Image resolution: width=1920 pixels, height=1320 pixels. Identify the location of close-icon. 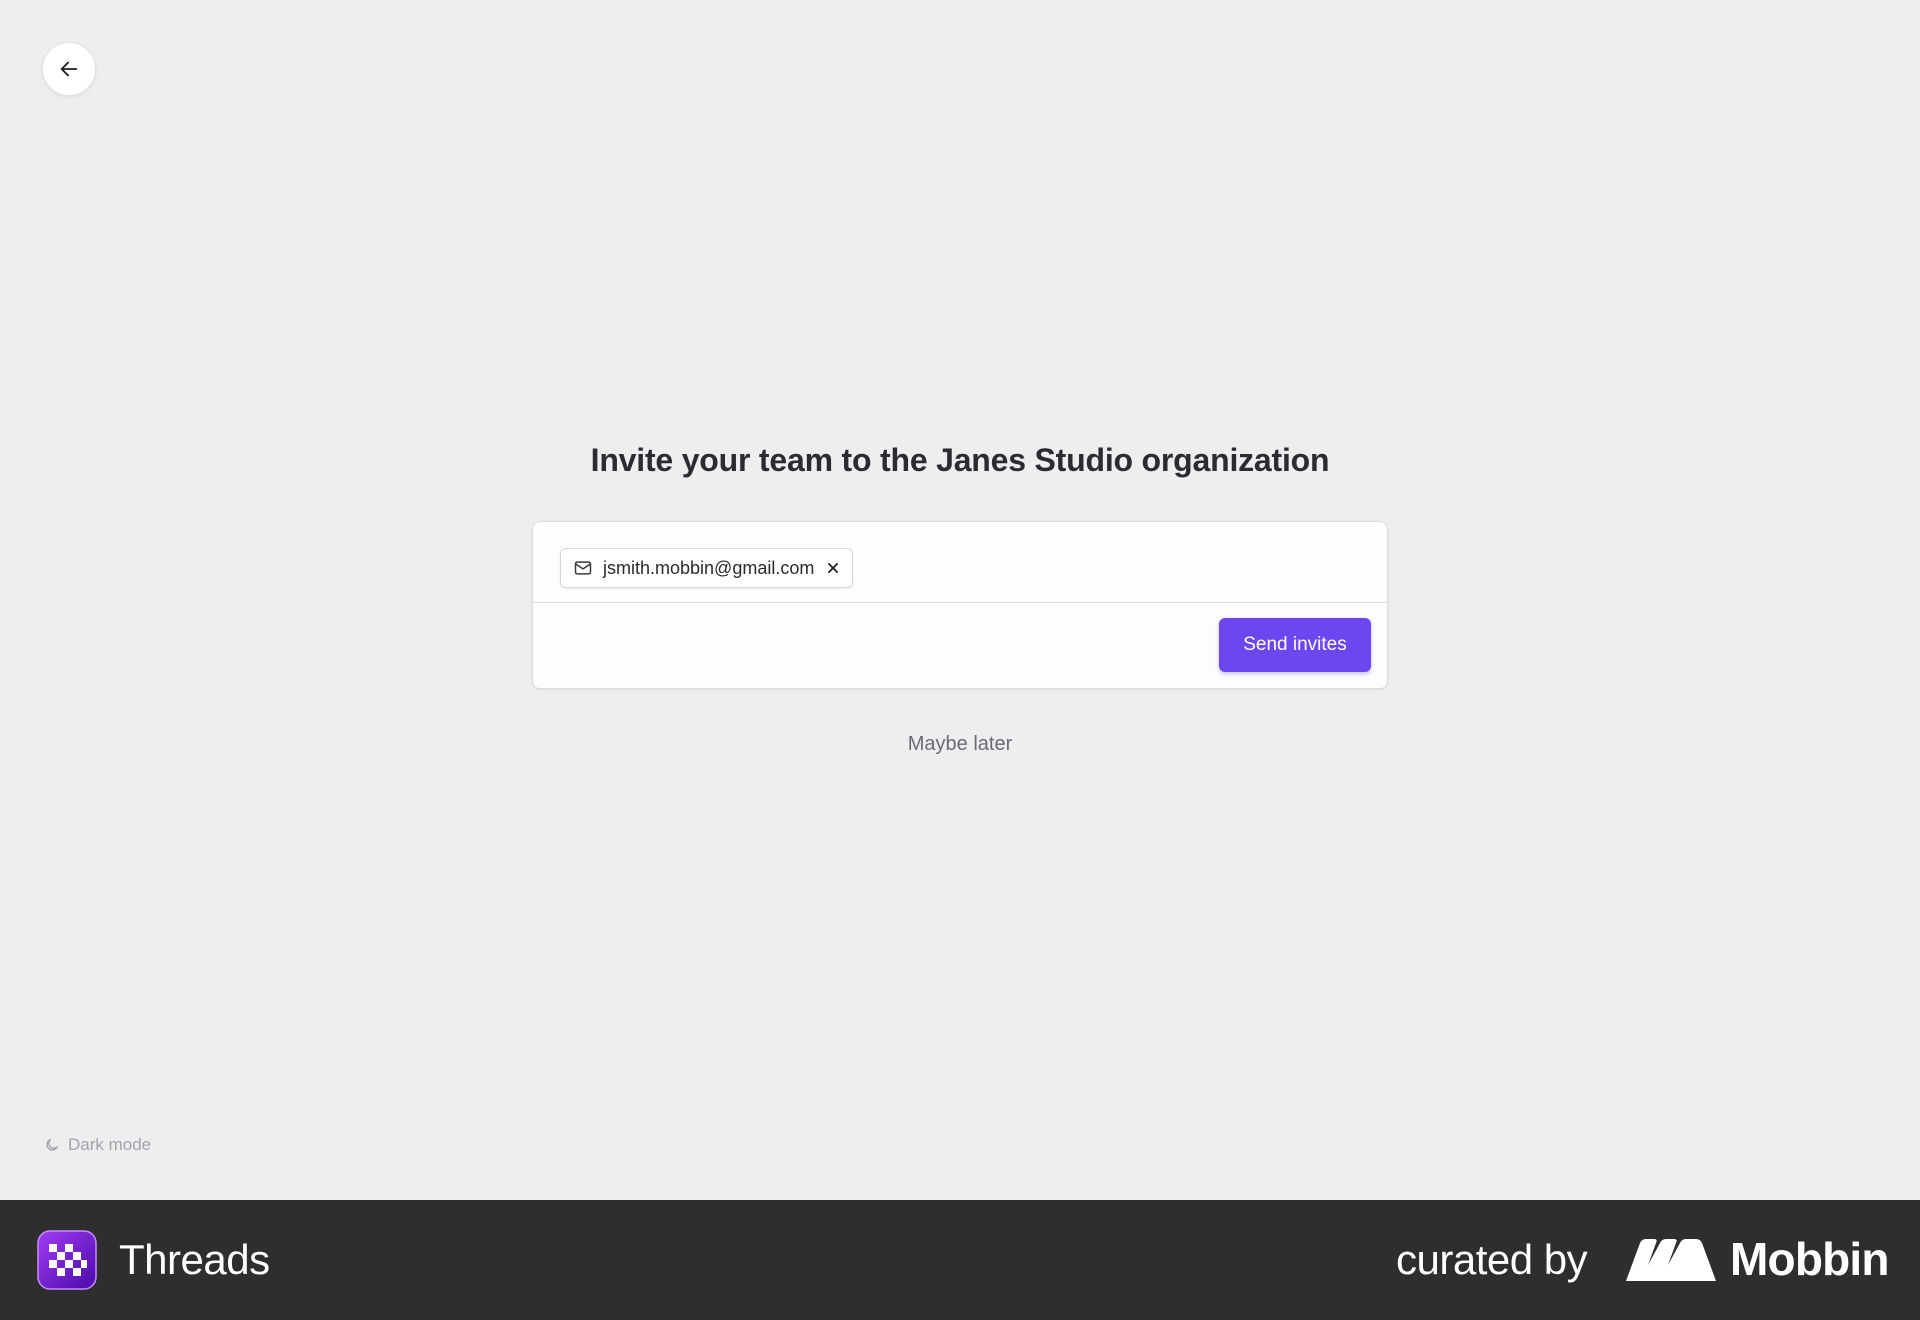
(833, 568).